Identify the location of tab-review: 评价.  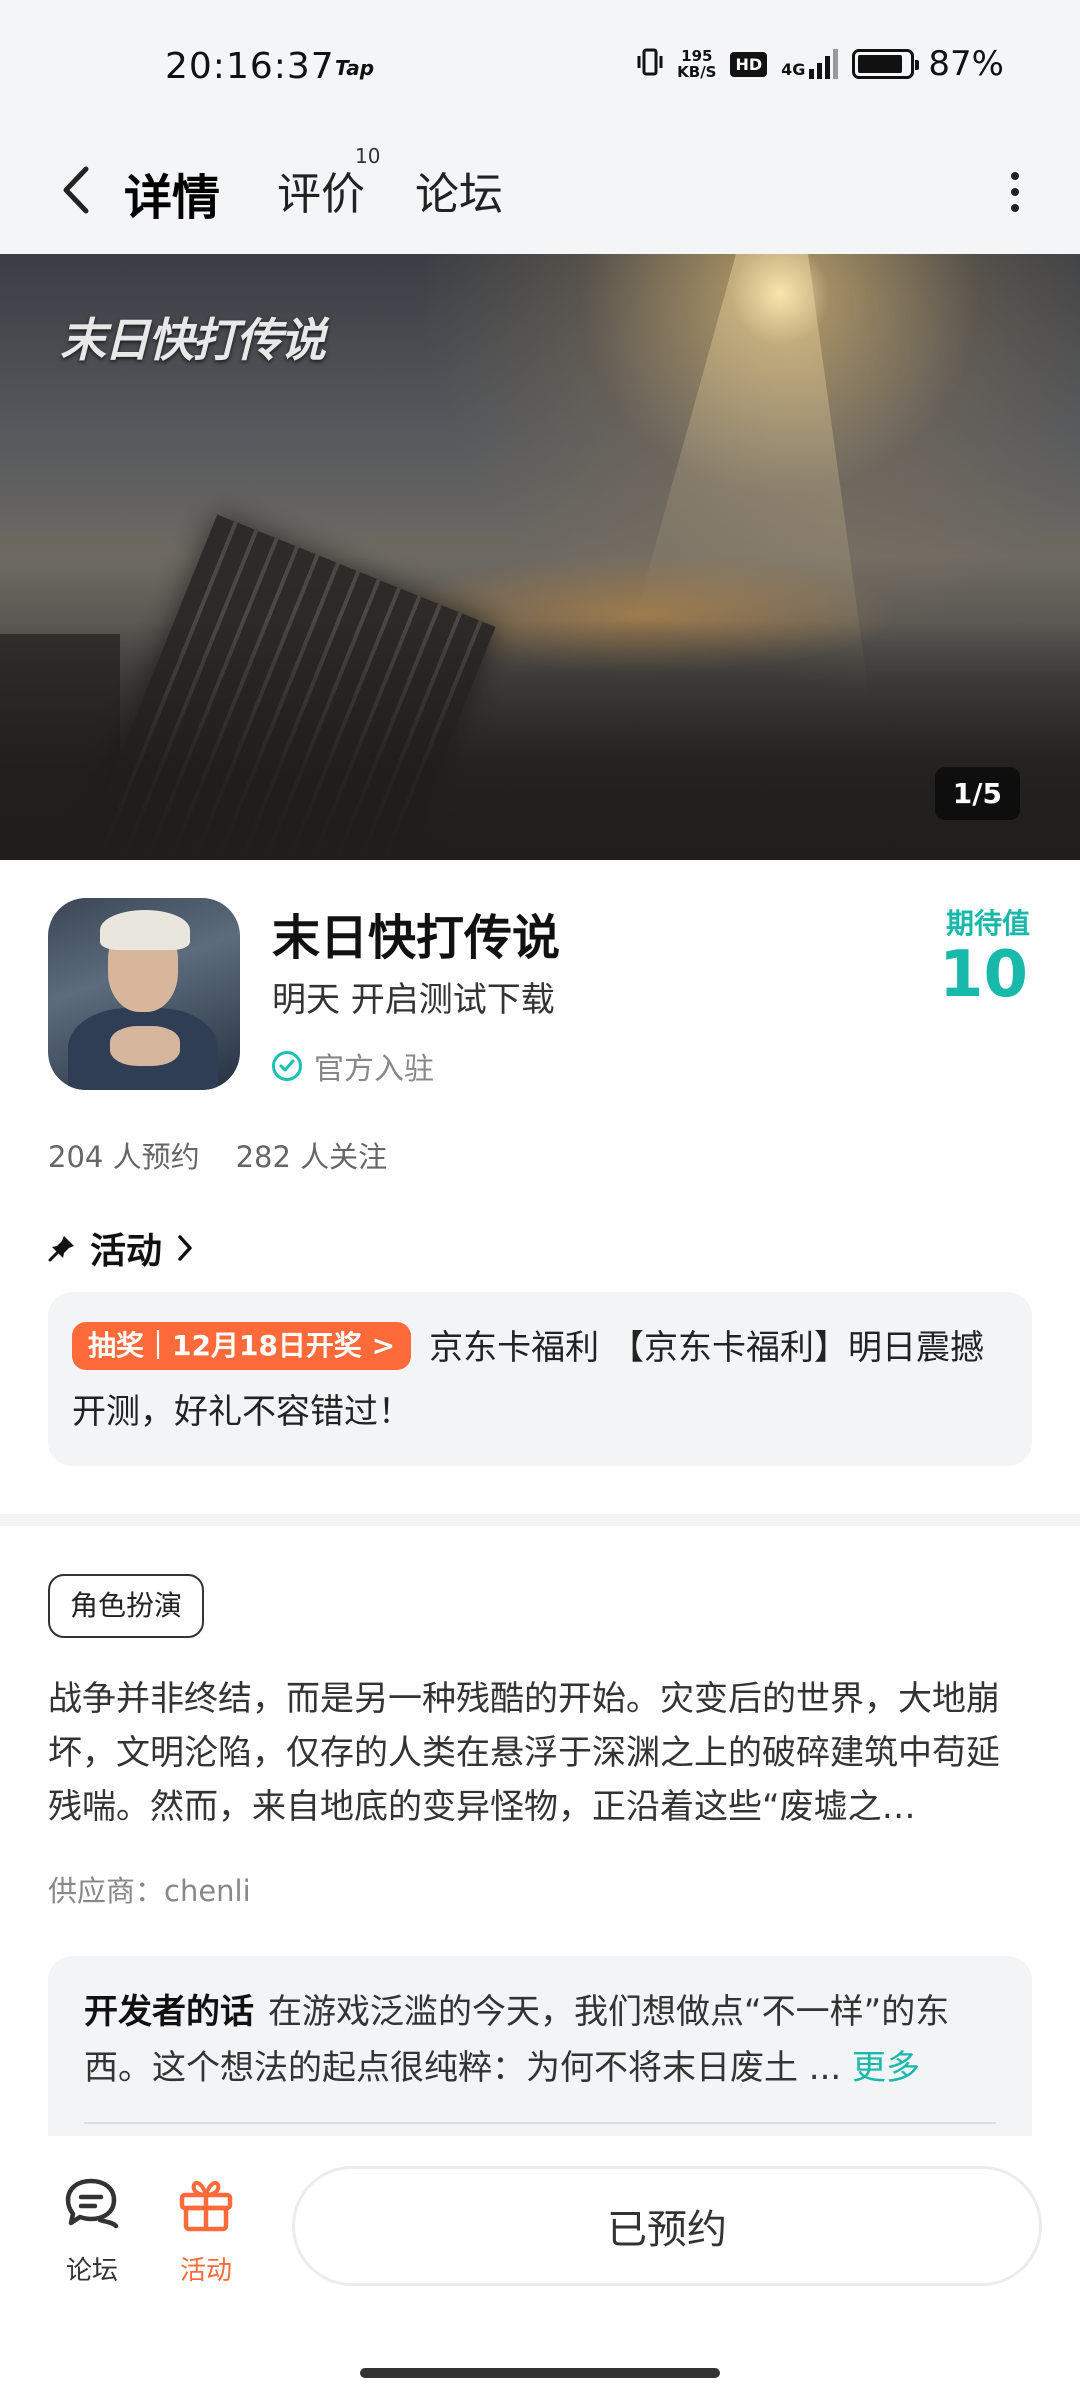
(321, 190).